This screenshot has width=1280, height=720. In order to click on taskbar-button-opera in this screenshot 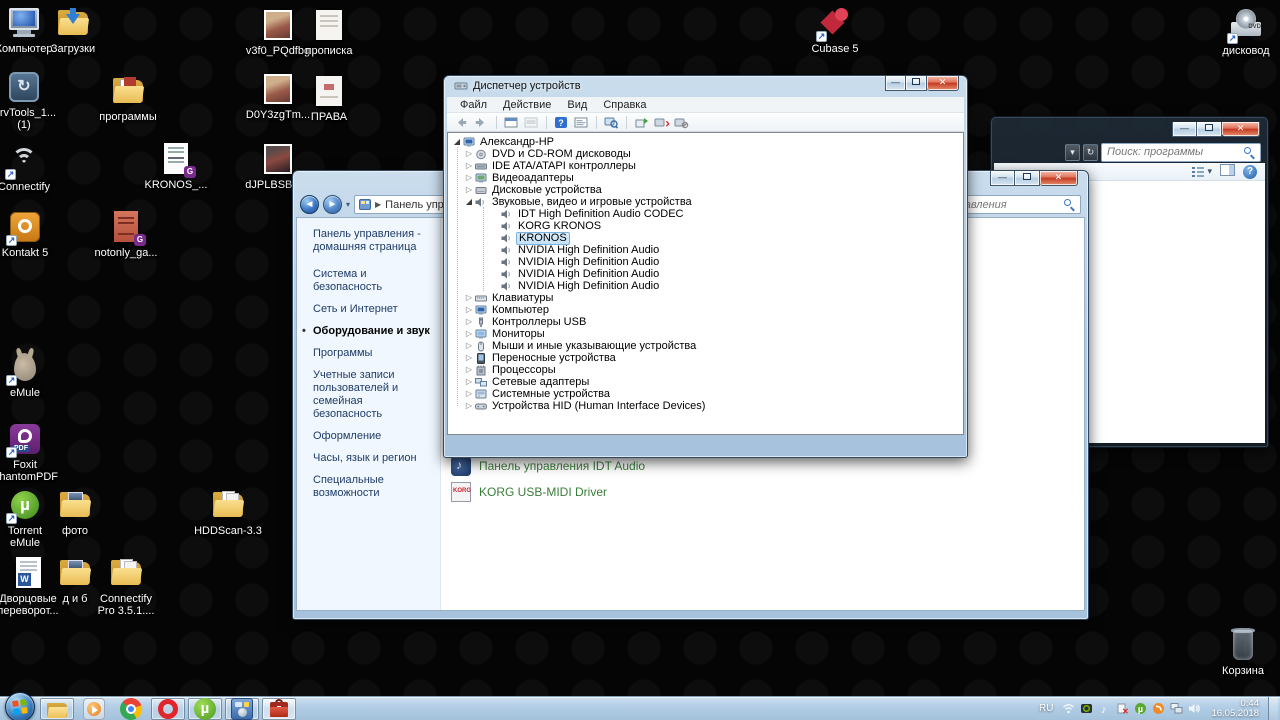, I will do `click(168, 708)`.